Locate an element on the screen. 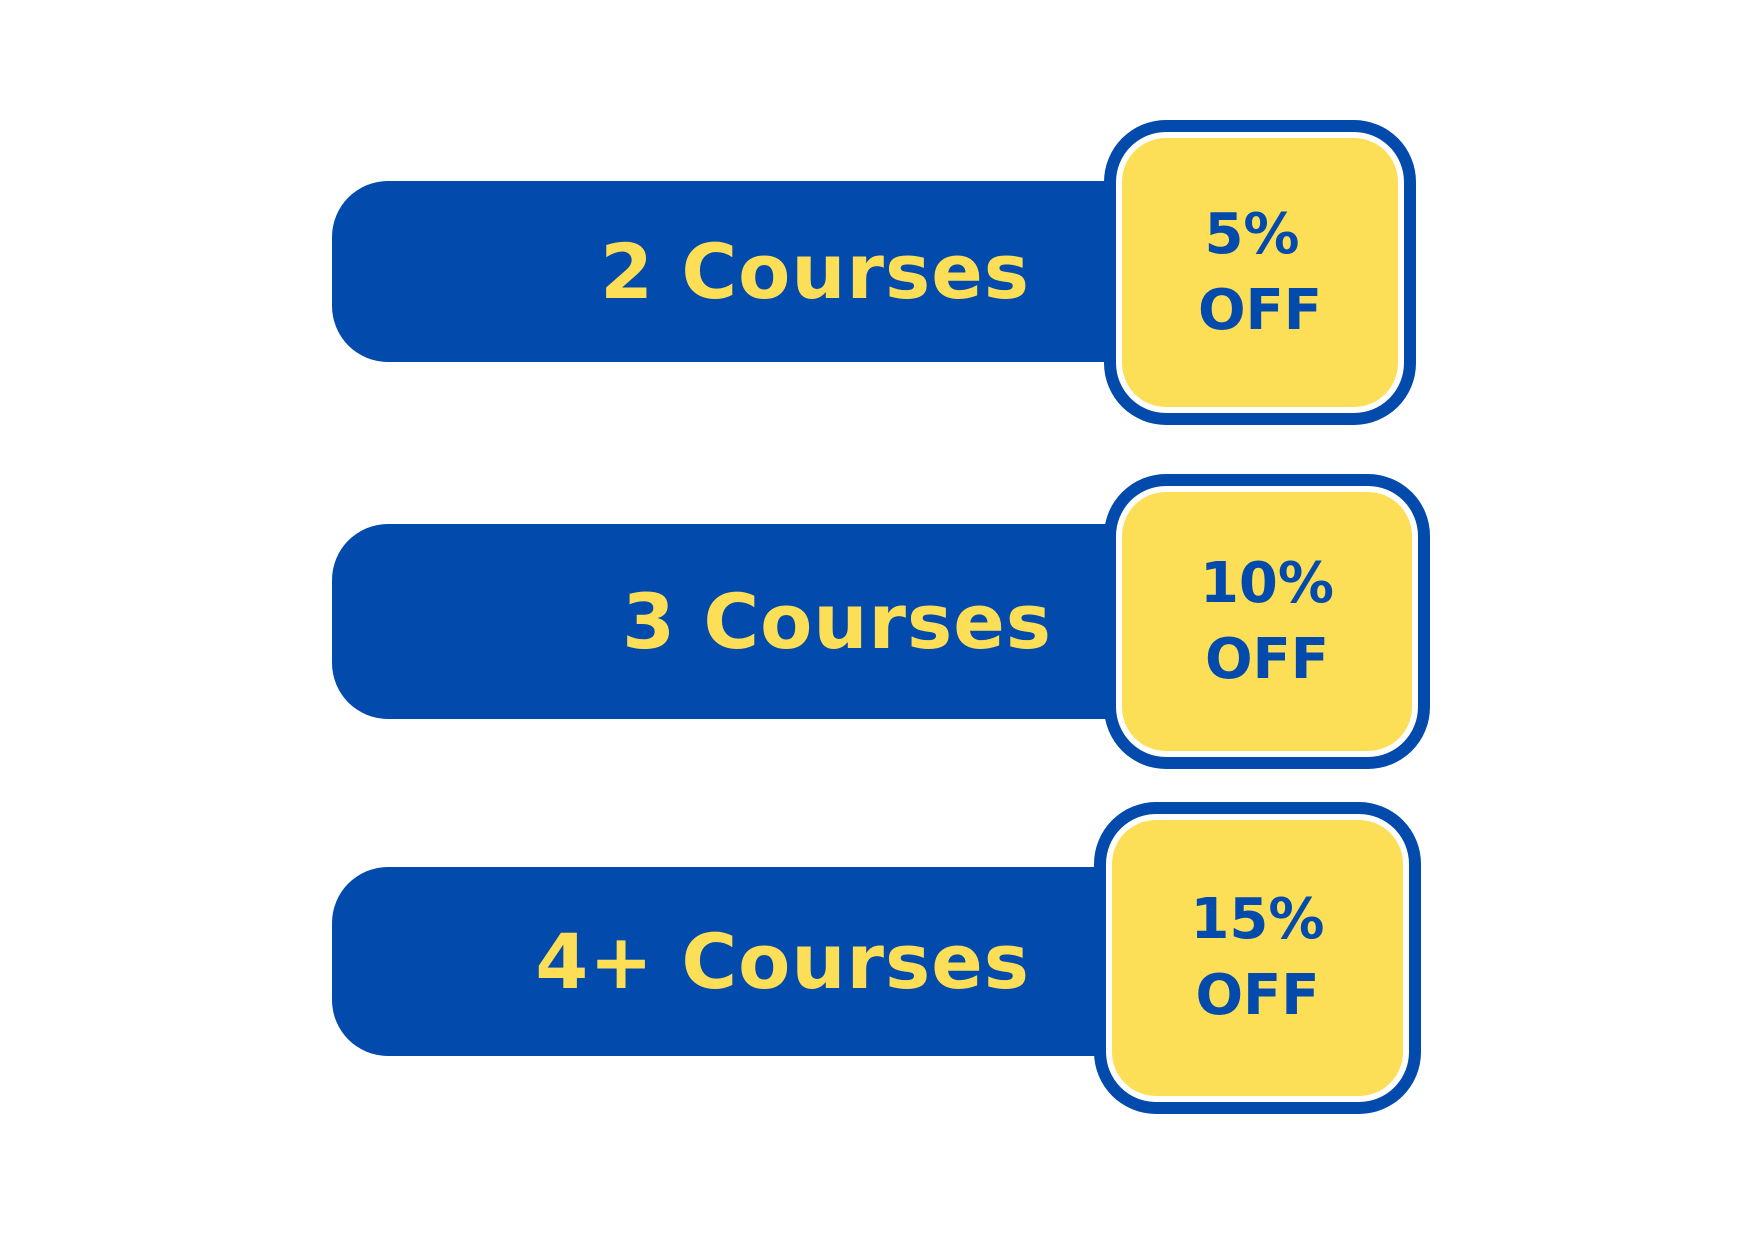  tier-2-discount-badge: 10% OFF is located at coordinates (1267, 621).